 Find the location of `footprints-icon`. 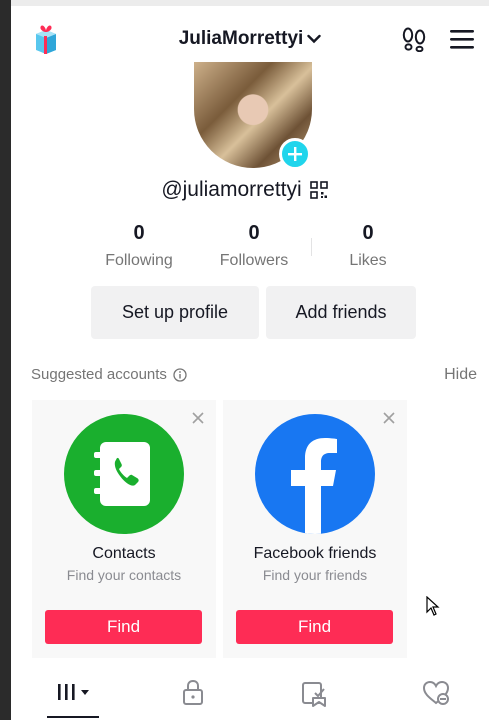

footprints-icon is located at coordinates (414, 39).